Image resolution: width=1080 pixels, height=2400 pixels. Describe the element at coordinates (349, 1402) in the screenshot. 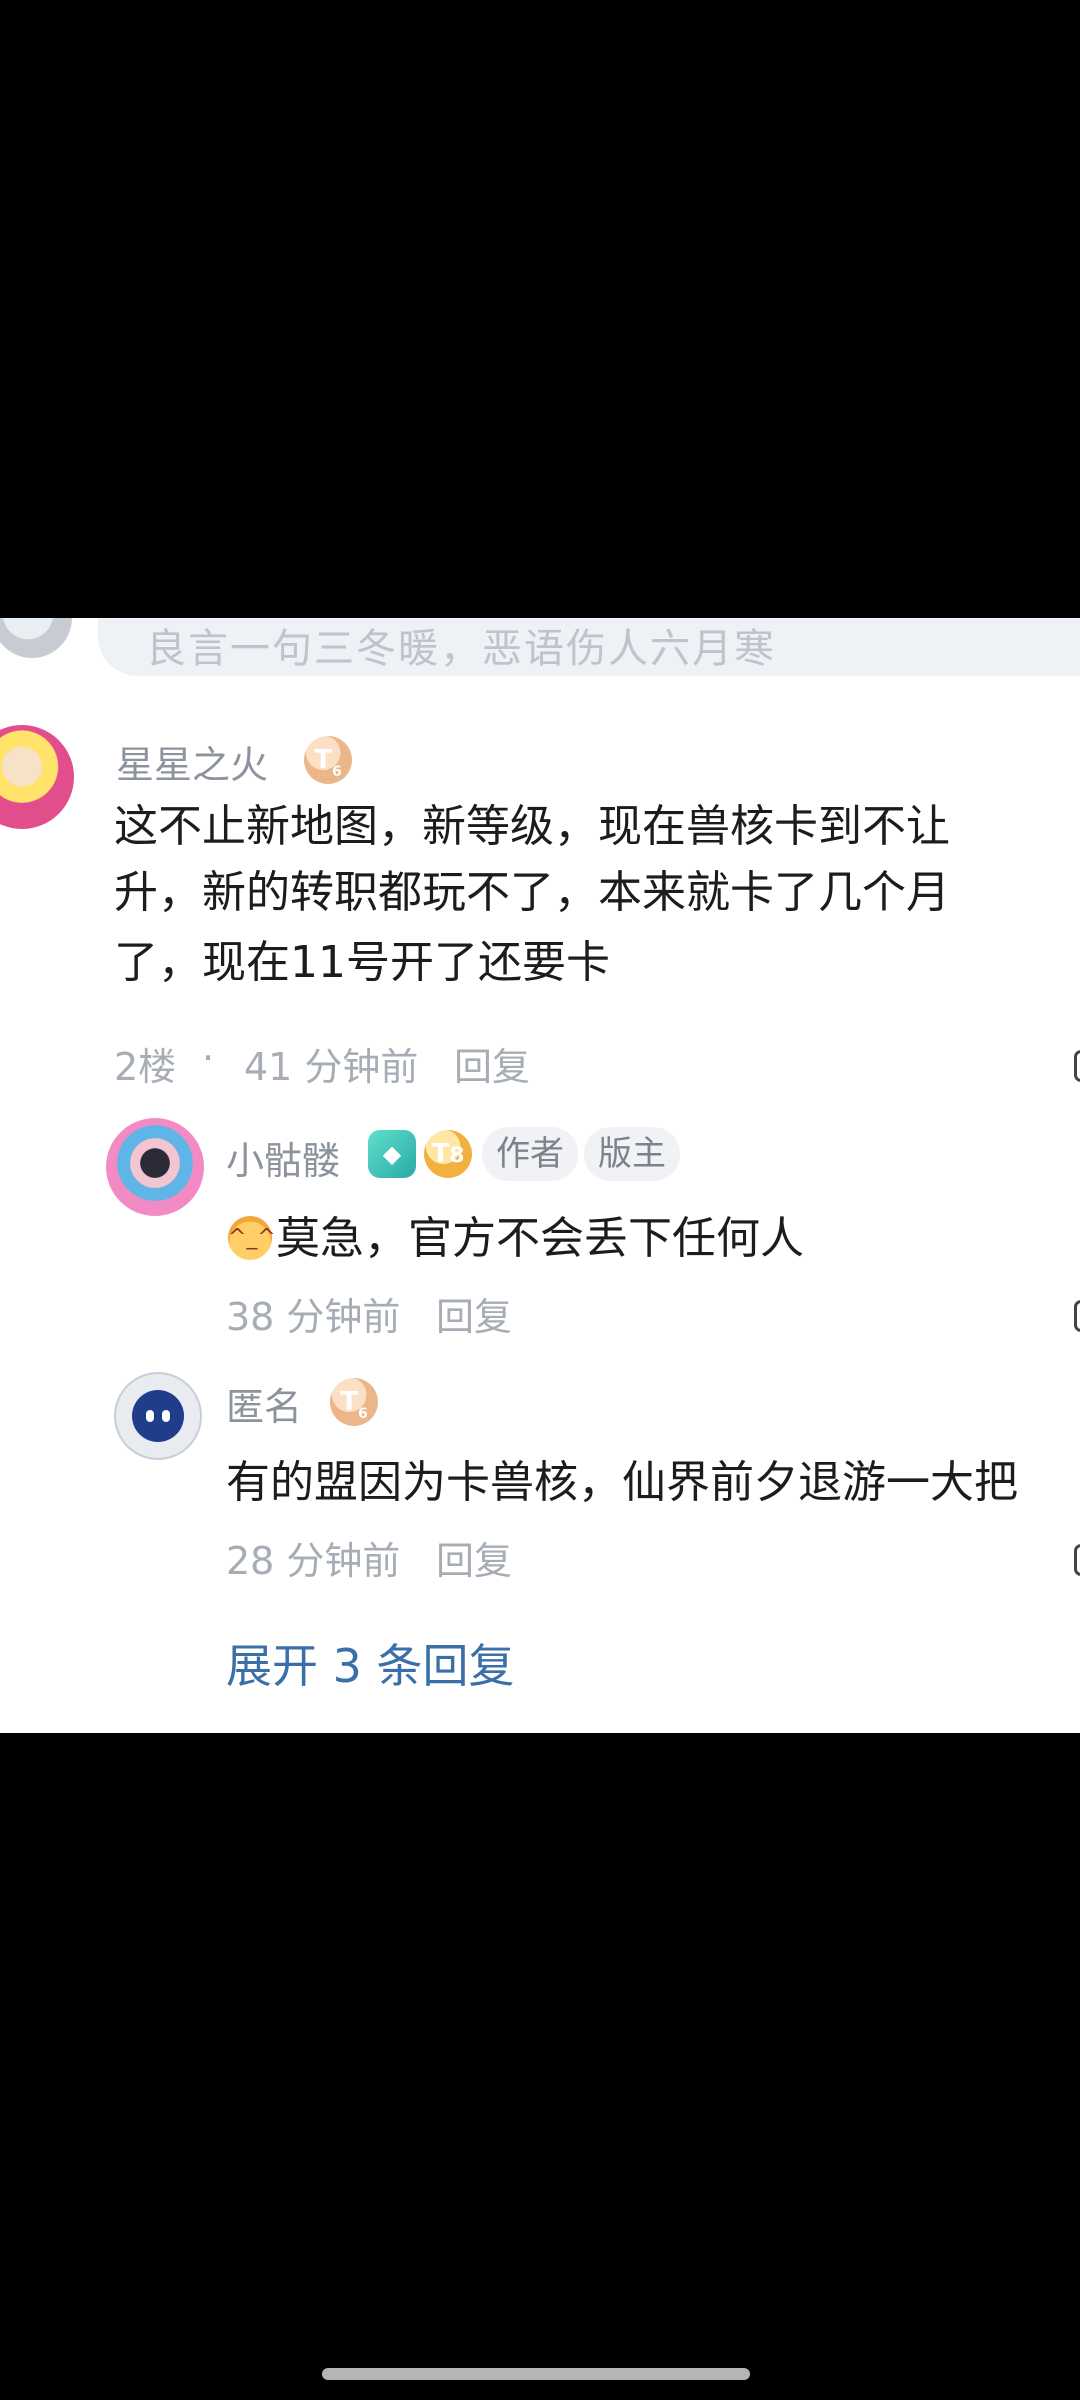

I see `reply-2-badge-letter: T` at that location.